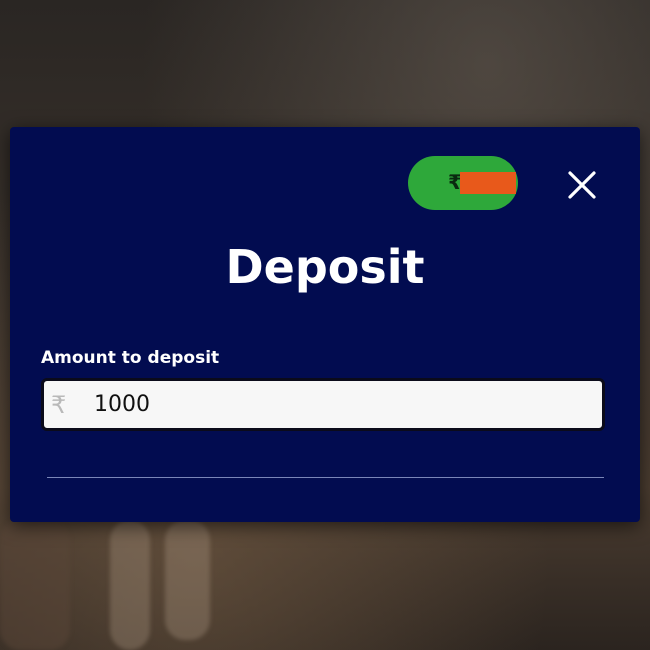  I want to click on close-button, so click(582, 185).